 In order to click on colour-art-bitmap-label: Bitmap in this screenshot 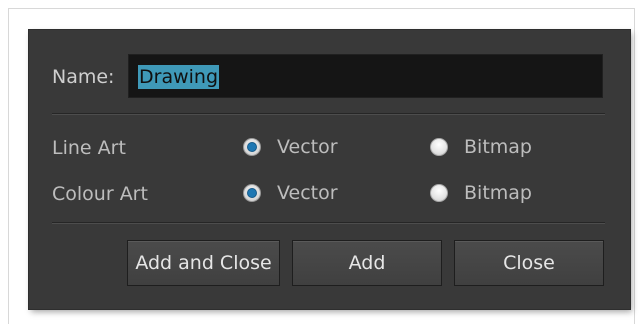, I will do `click(498, 193)`.